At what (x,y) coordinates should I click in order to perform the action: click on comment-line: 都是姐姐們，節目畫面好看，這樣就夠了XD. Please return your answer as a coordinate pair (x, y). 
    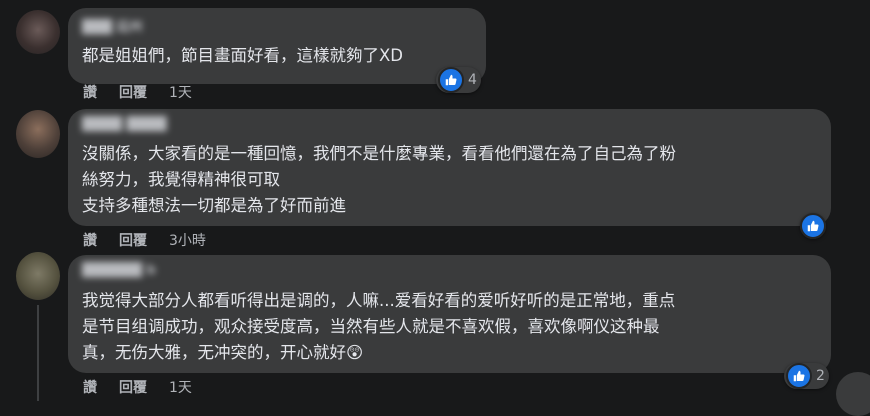
    Looking at the image, I should click on (243, 55).